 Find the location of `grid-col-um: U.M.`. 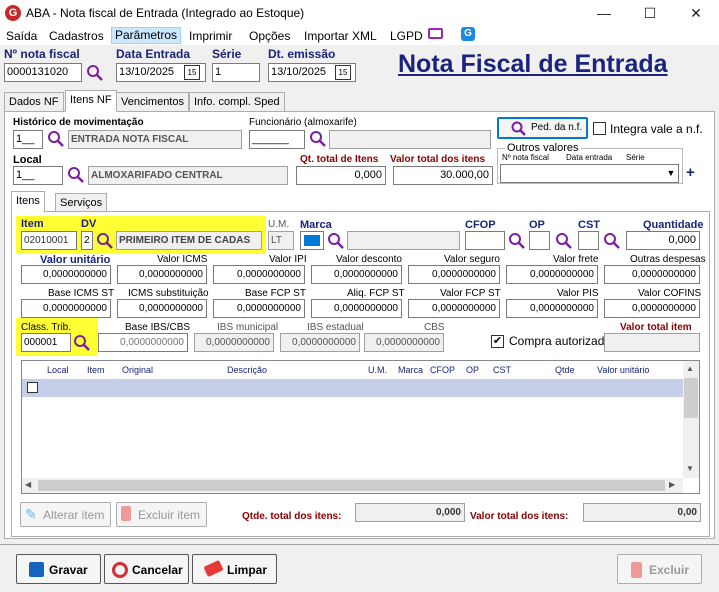

grid-col-um: U.M. is located at coordinates (377, 370).